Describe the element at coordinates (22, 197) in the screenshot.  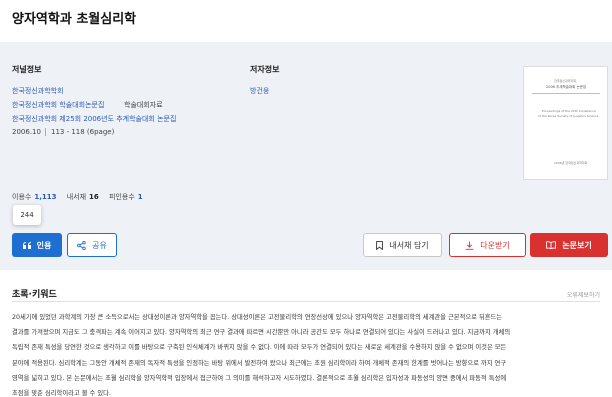
I see `usage-label: 이용수` at that location.